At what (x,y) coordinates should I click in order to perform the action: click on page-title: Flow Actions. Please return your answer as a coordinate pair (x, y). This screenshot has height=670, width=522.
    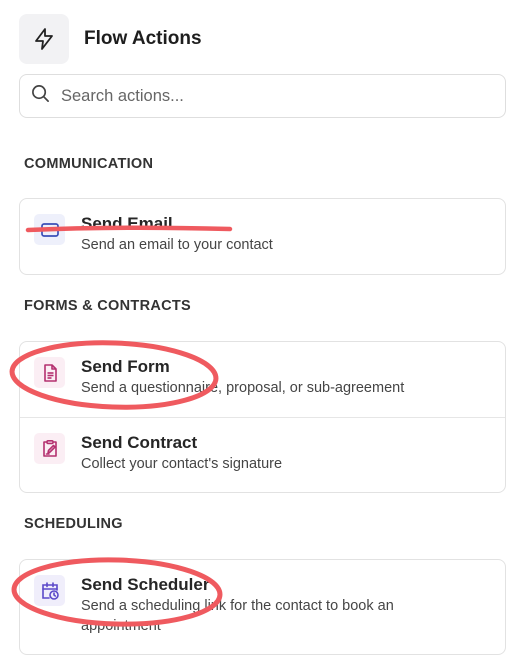
    Looking at the image, I should click on (143, 38).